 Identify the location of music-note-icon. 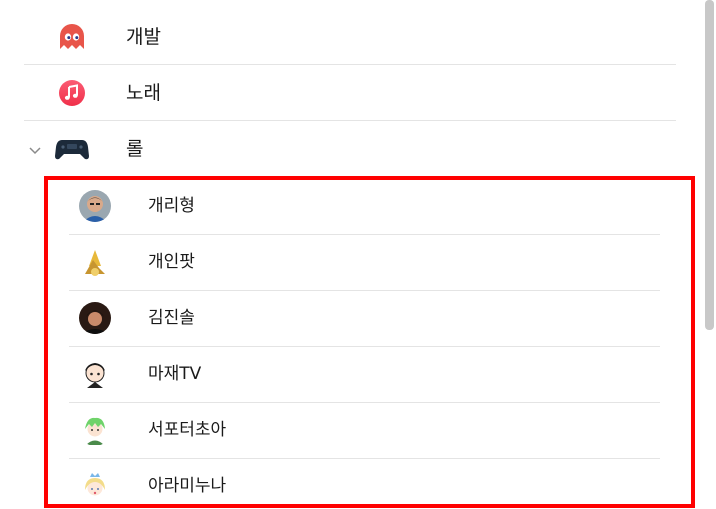
(72, 93).